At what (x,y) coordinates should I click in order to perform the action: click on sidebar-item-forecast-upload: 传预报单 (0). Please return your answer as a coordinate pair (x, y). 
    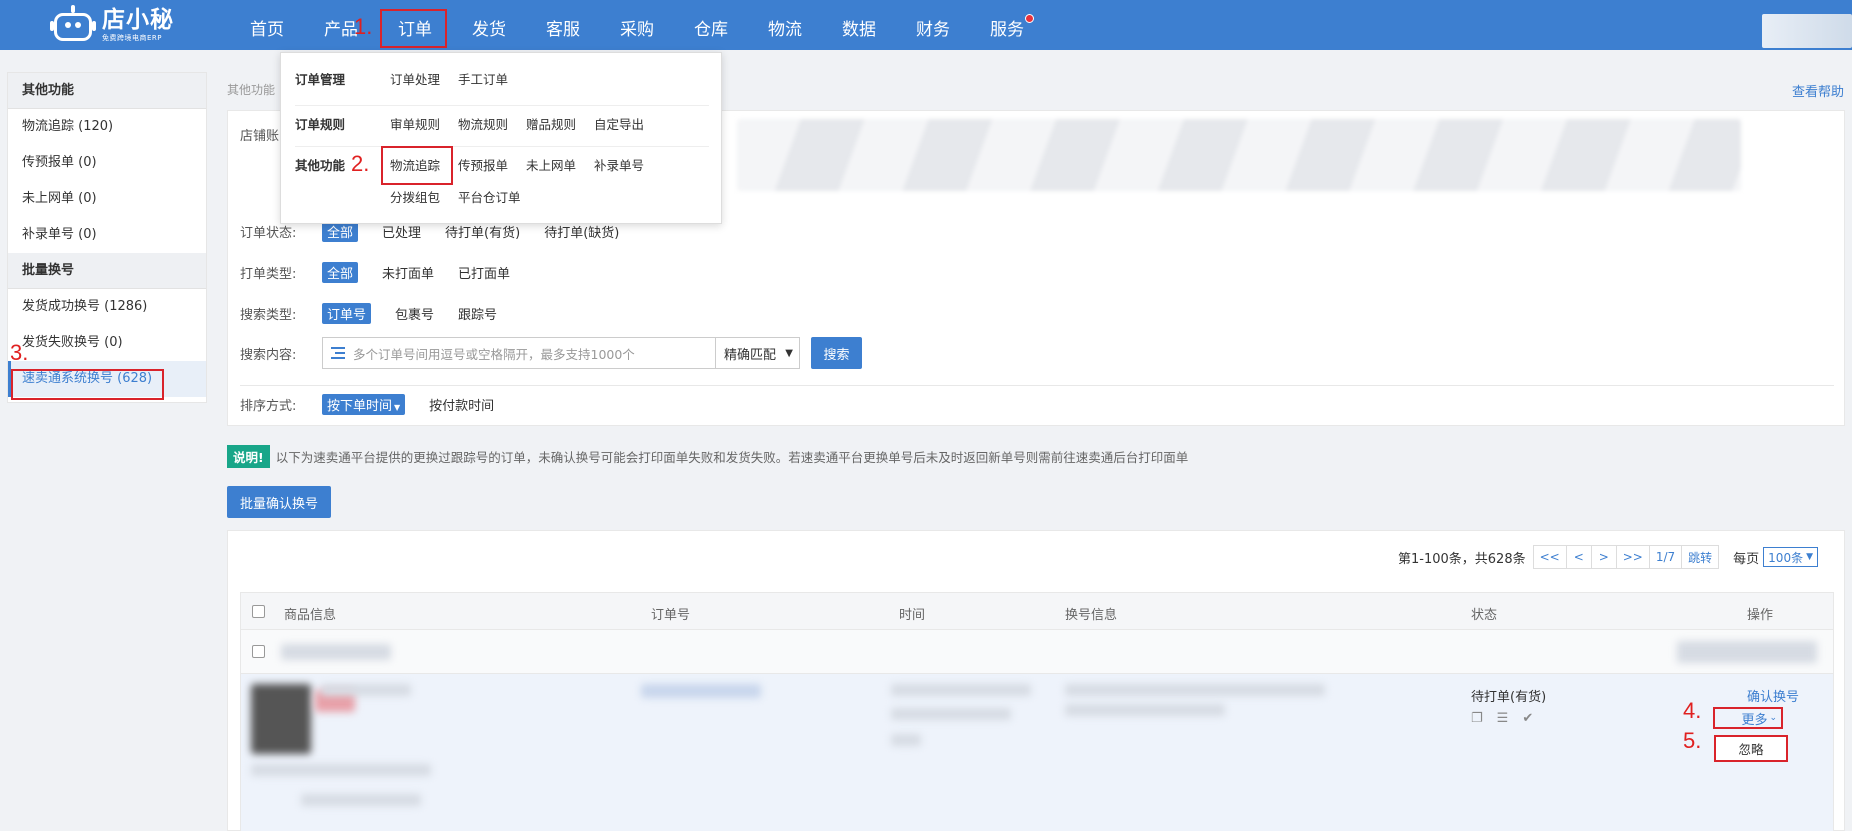
    Looking at the image, I should click on (107, 163).